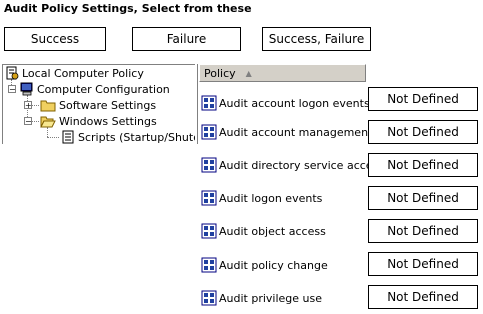 This screenshot has height=314, width=483. Describe the element at coordinates (272, 231) in the screenshot. I see `policy-label: Audit object access` at that location.